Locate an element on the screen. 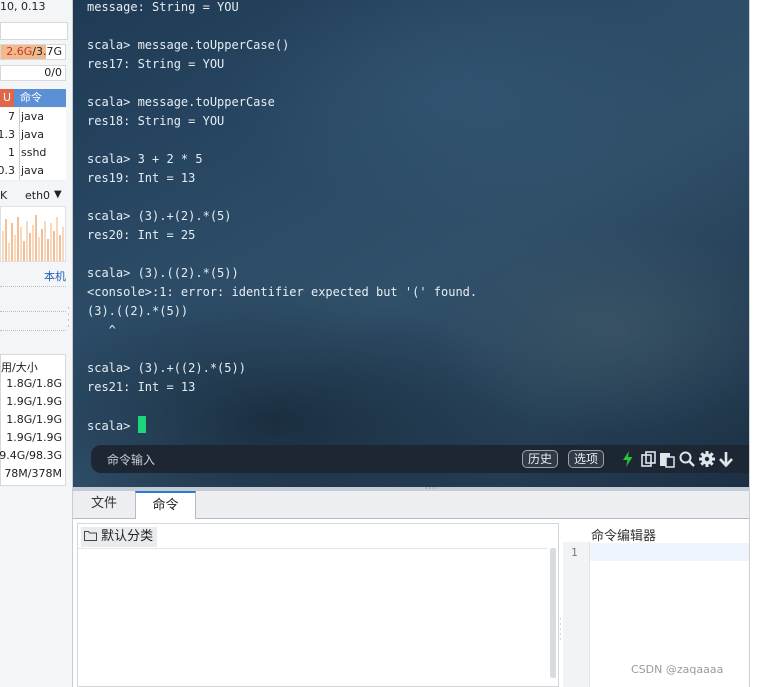  terminal-line-text: res19: Int = 13 is located at coordinates (141, 178).